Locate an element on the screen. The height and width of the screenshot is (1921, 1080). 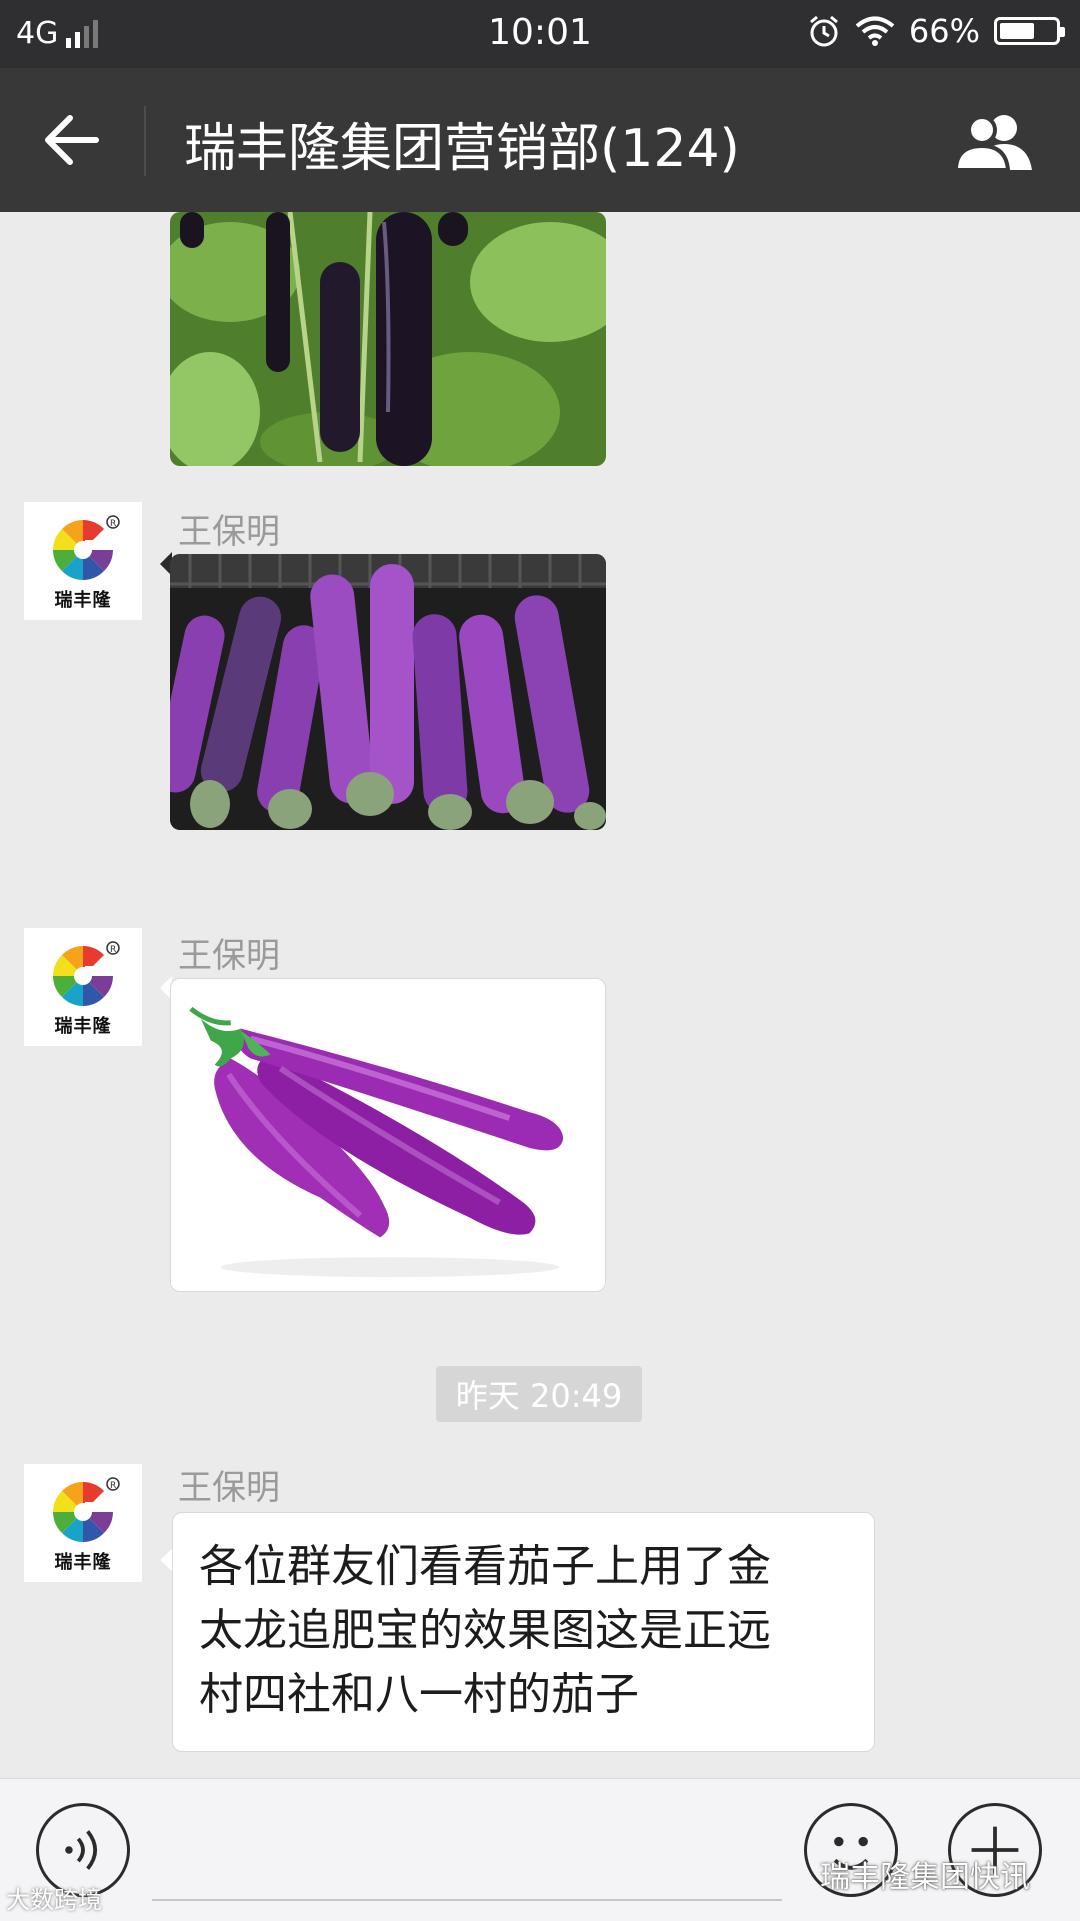
battery-icon is located at coordinates (1029, 31).